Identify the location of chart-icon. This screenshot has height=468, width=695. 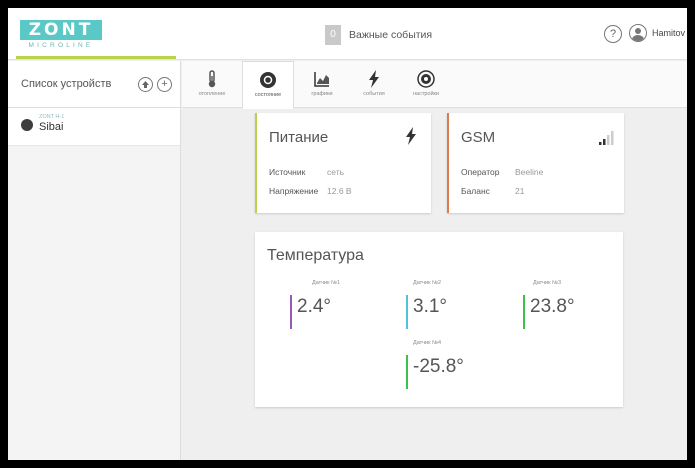
(321, 79).